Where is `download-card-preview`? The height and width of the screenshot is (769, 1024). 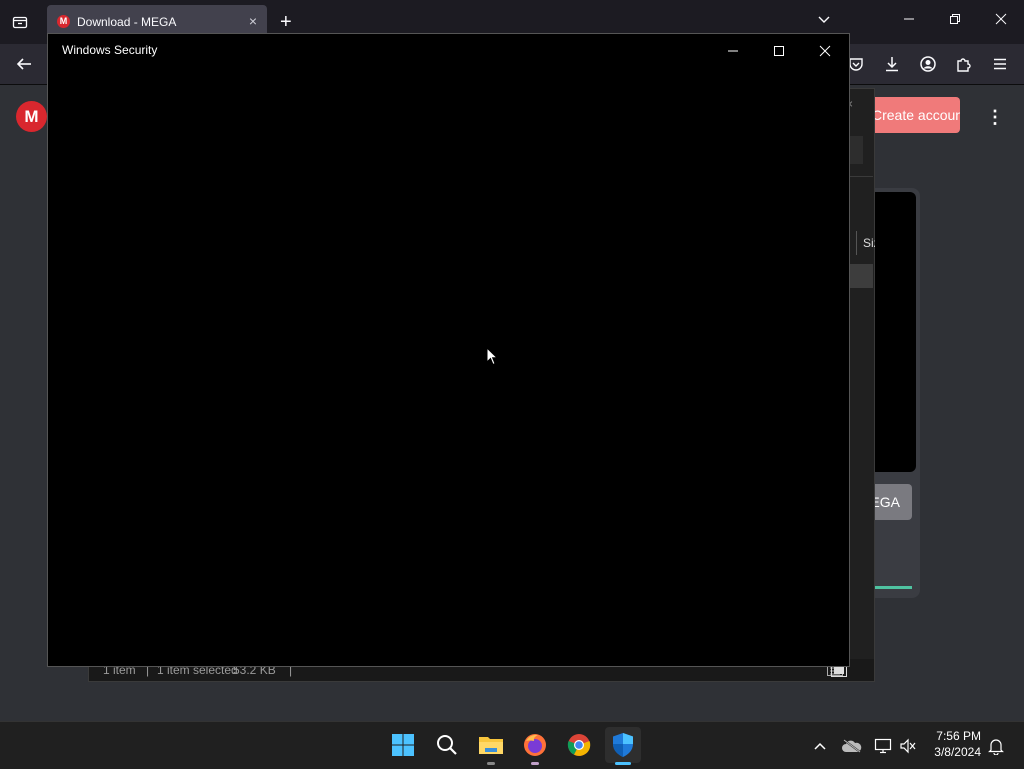
download-card-preview is located at coordinates (895, 332).